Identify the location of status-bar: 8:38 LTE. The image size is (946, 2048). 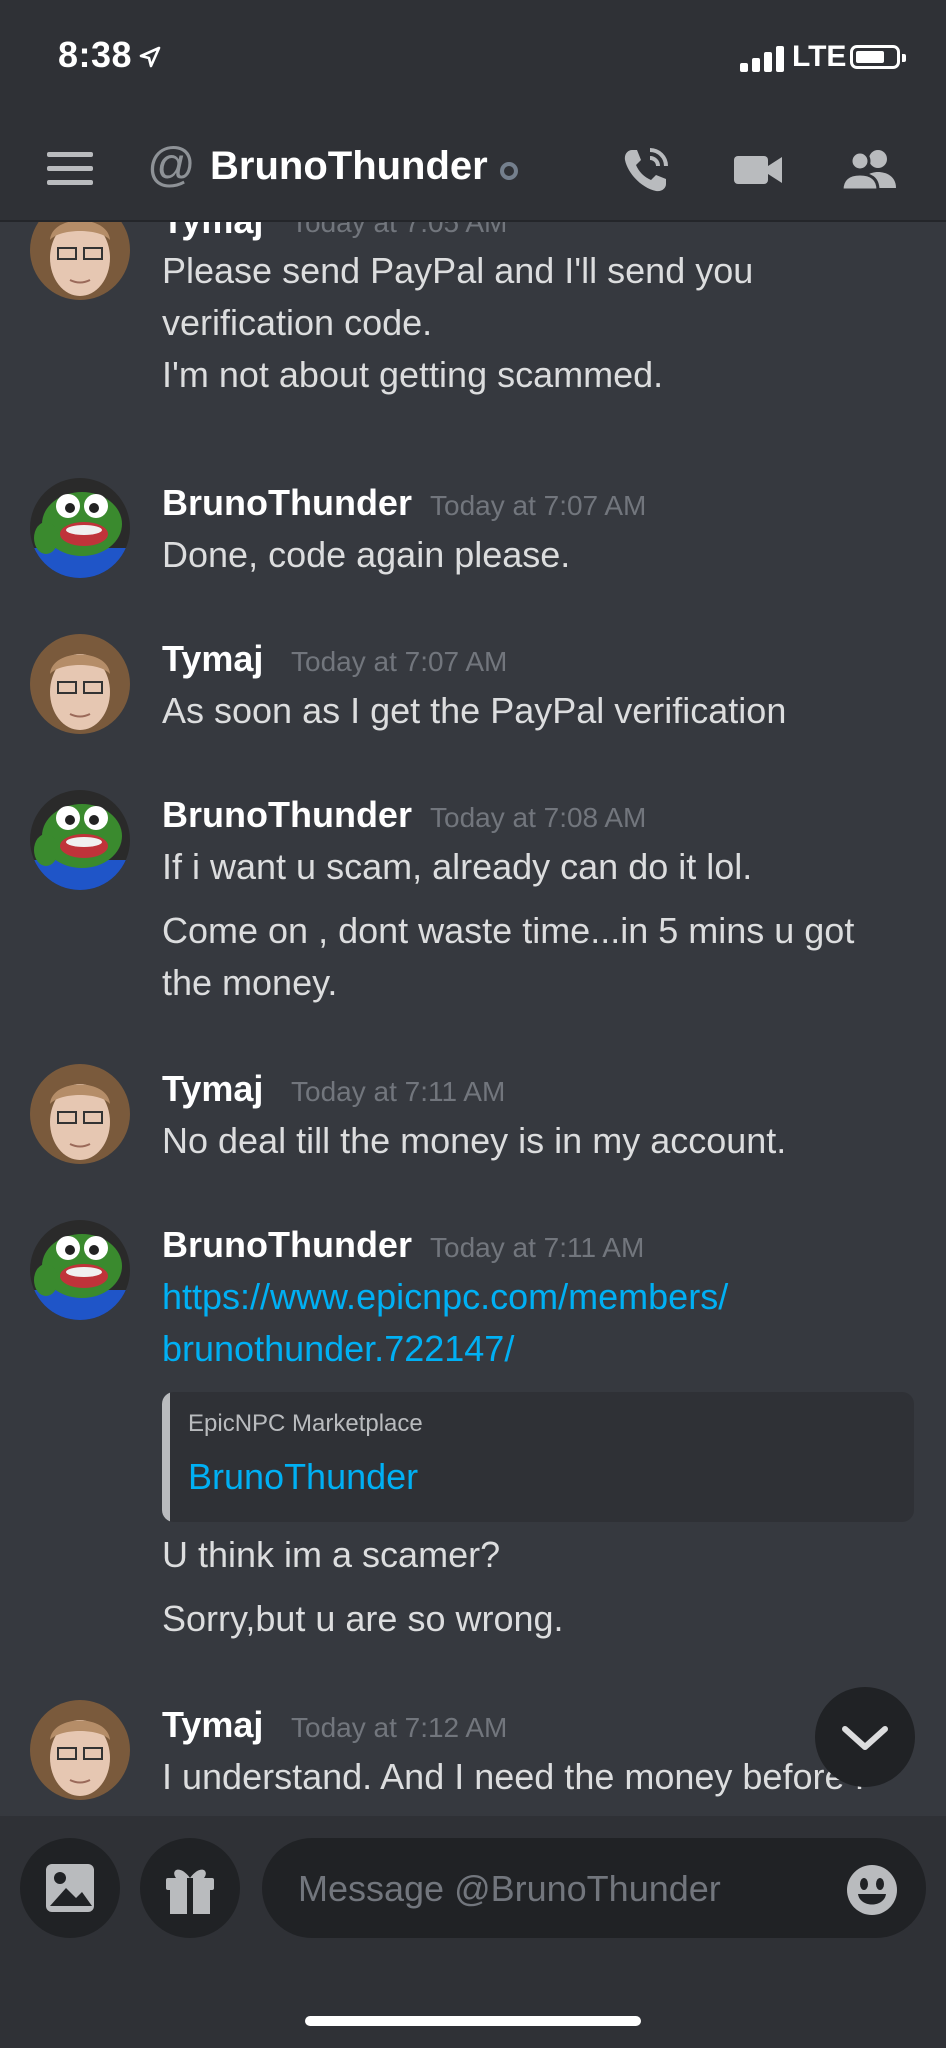
(473, 59).